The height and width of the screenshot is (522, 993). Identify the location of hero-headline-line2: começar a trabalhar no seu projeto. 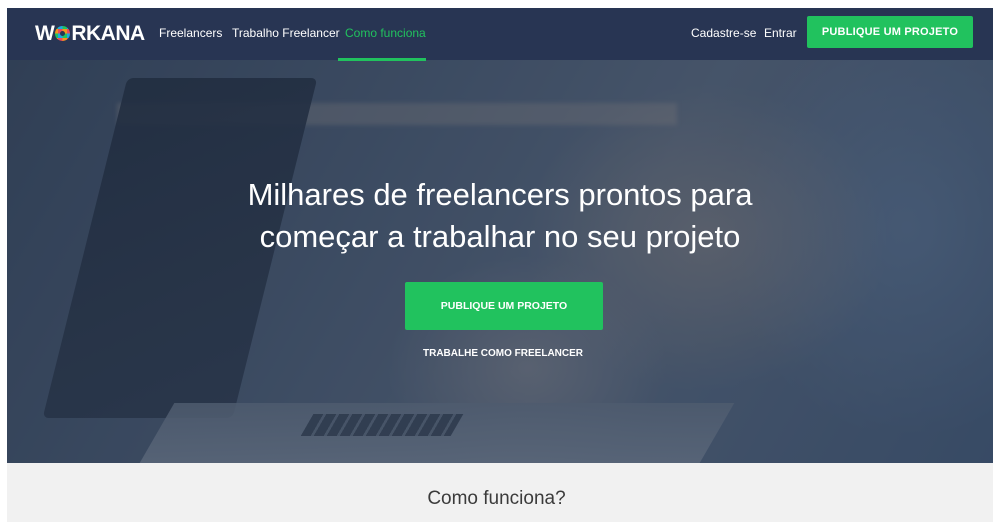
(500, 236).